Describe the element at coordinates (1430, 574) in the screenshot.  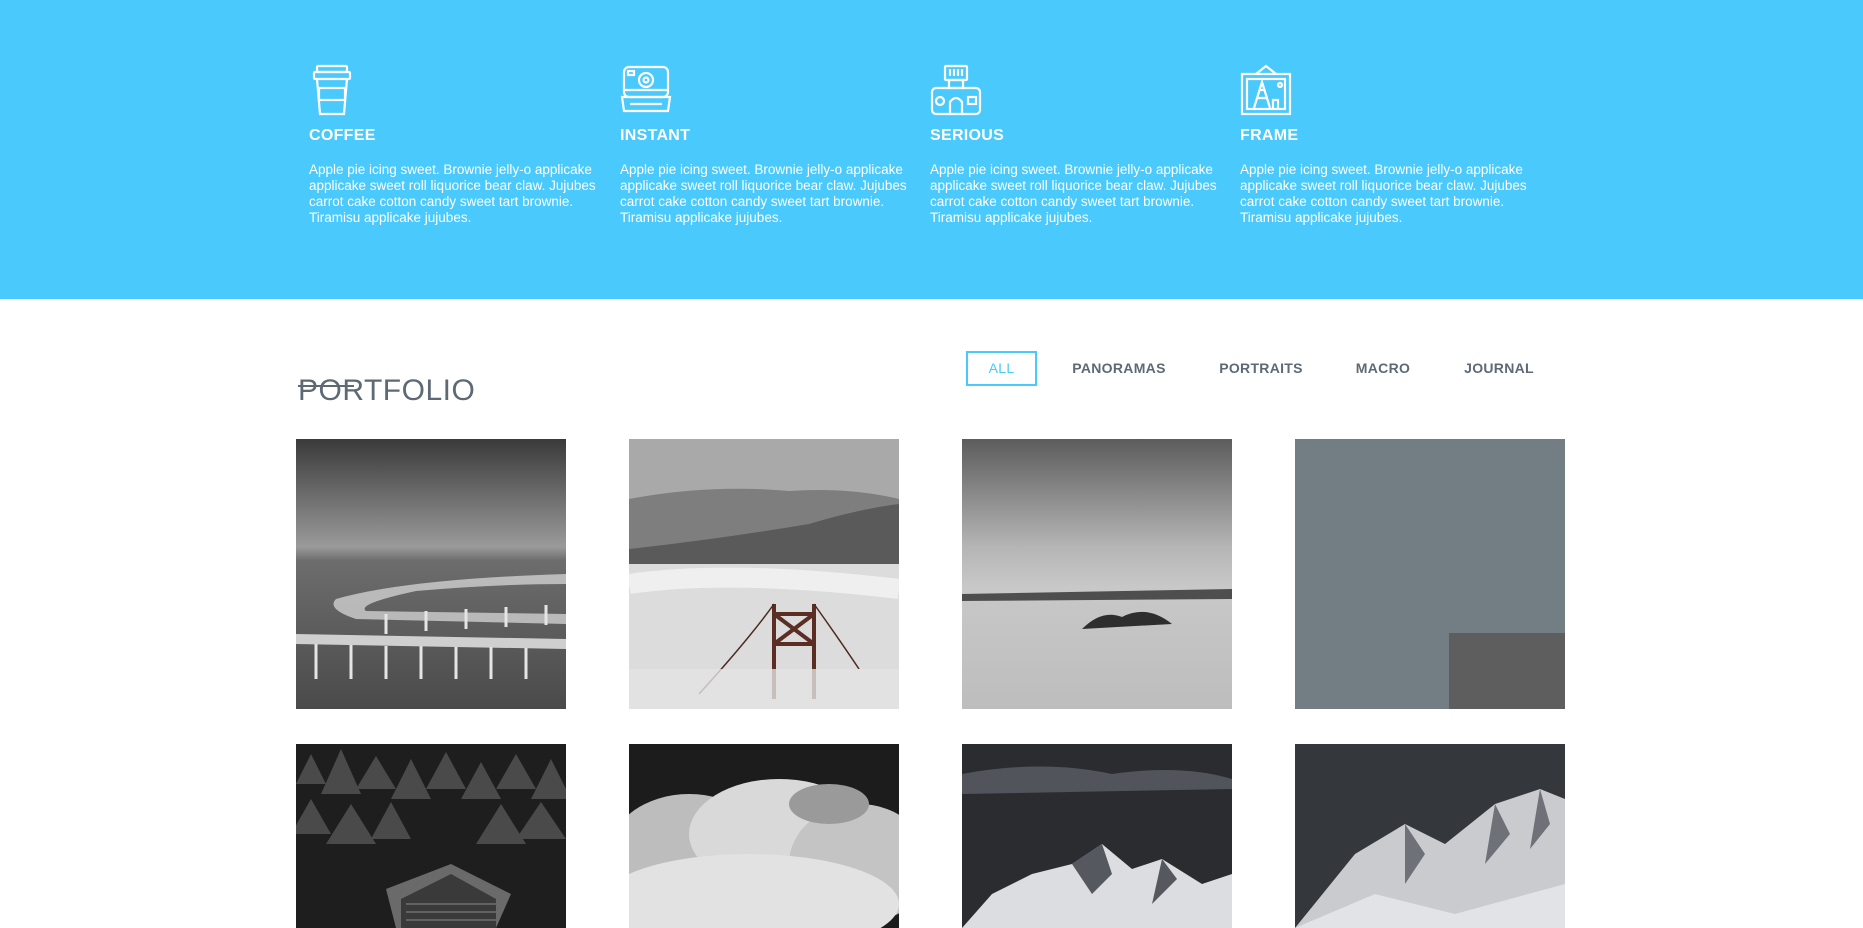
I see `portfolio-item-placeholder` at that location.